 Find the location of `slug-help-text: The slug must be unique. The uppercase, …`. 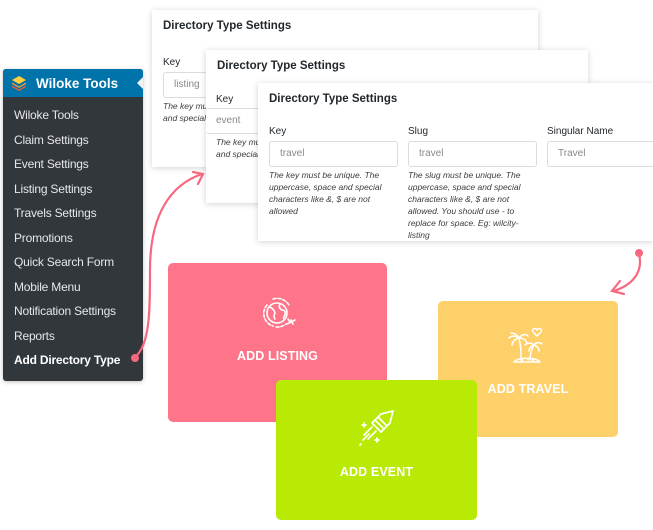

slug-help-text: The slug must be unique. The uppercase, … is located at coordinates (464, 205).